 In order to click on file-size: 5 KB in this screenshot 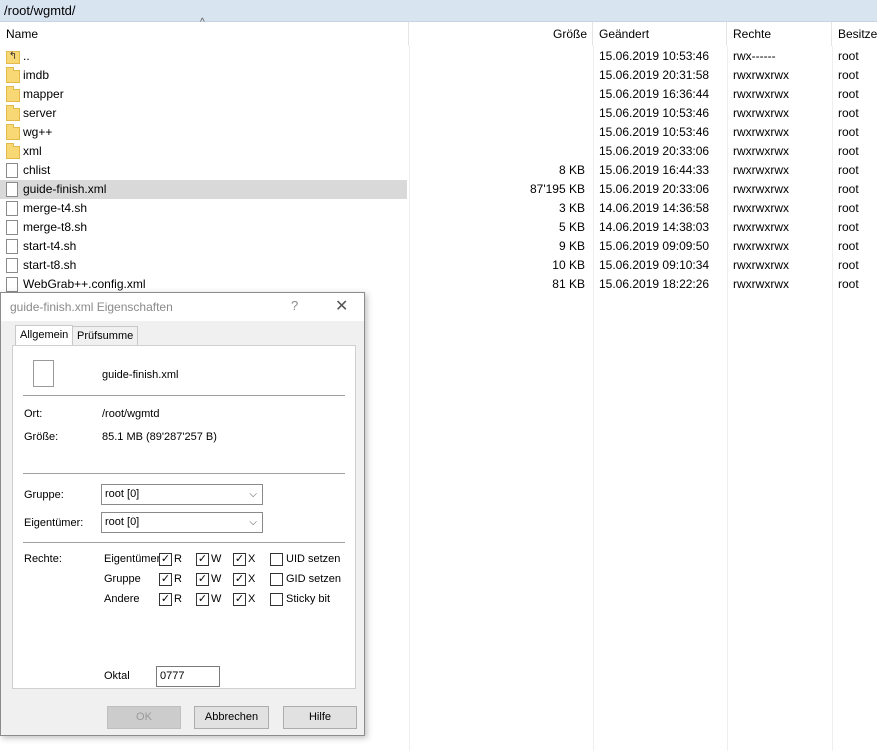, I will do `click(571, 227)`.